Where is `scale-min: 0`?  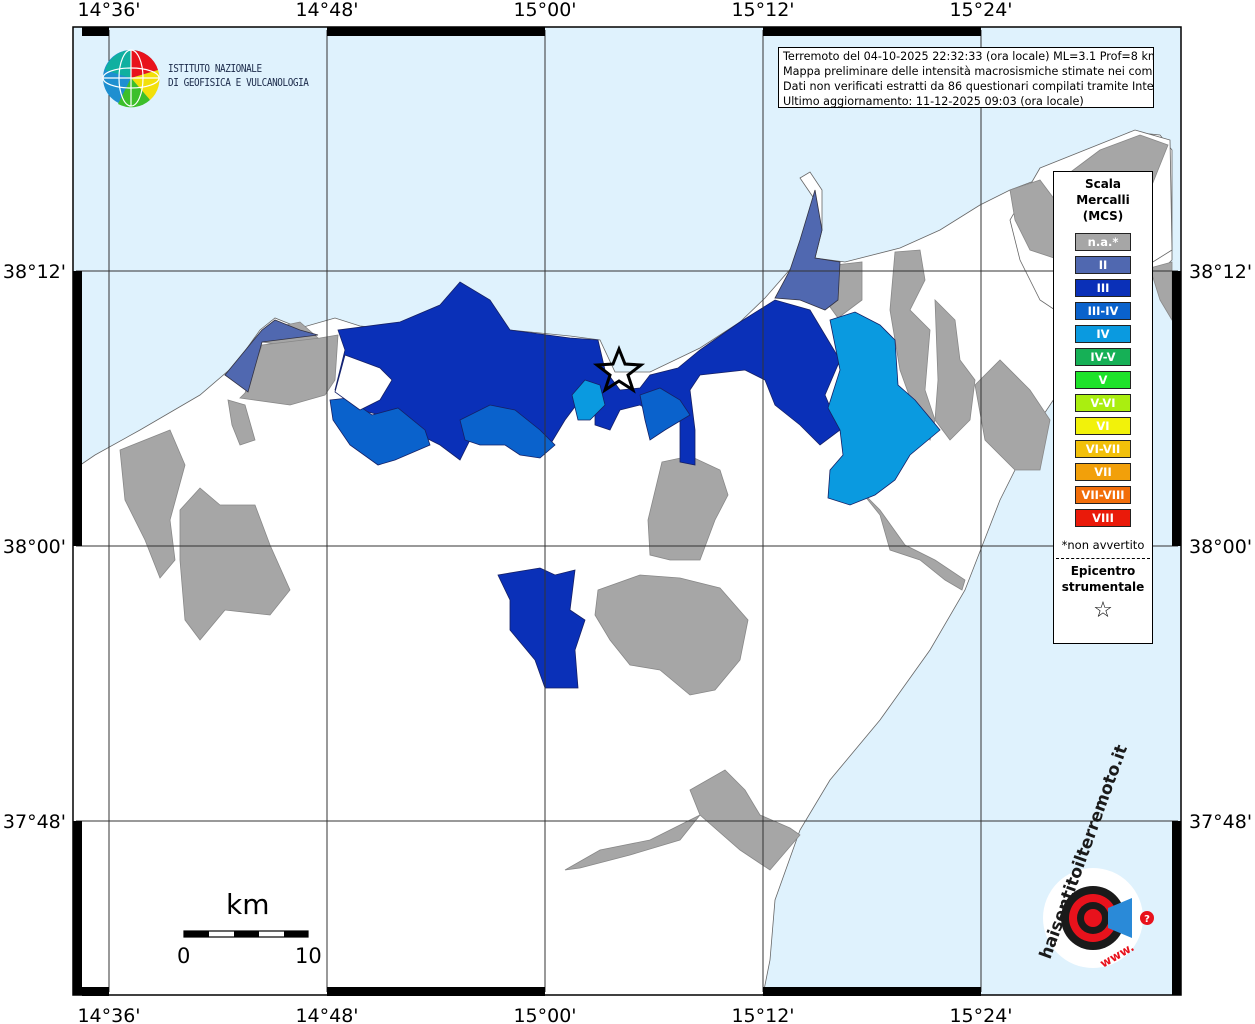
scale-min: 0 is located at coordinates (184, 956).